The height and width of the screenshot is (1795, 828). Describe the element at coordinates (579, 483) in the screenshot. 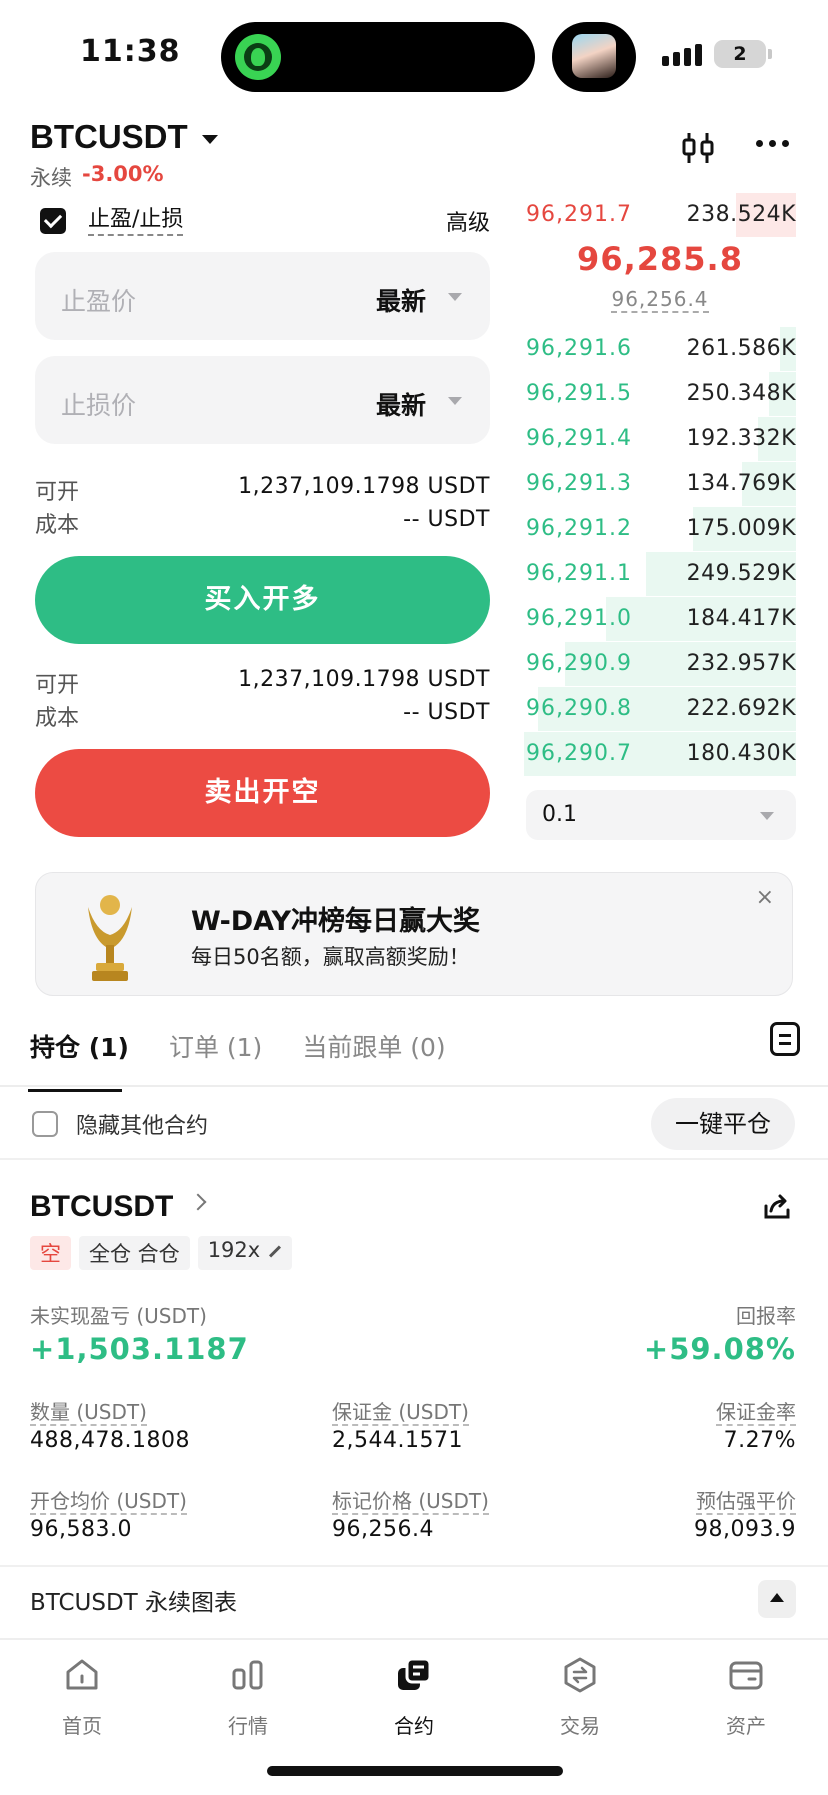

I see `bid-price: 96,291.3` at that location.